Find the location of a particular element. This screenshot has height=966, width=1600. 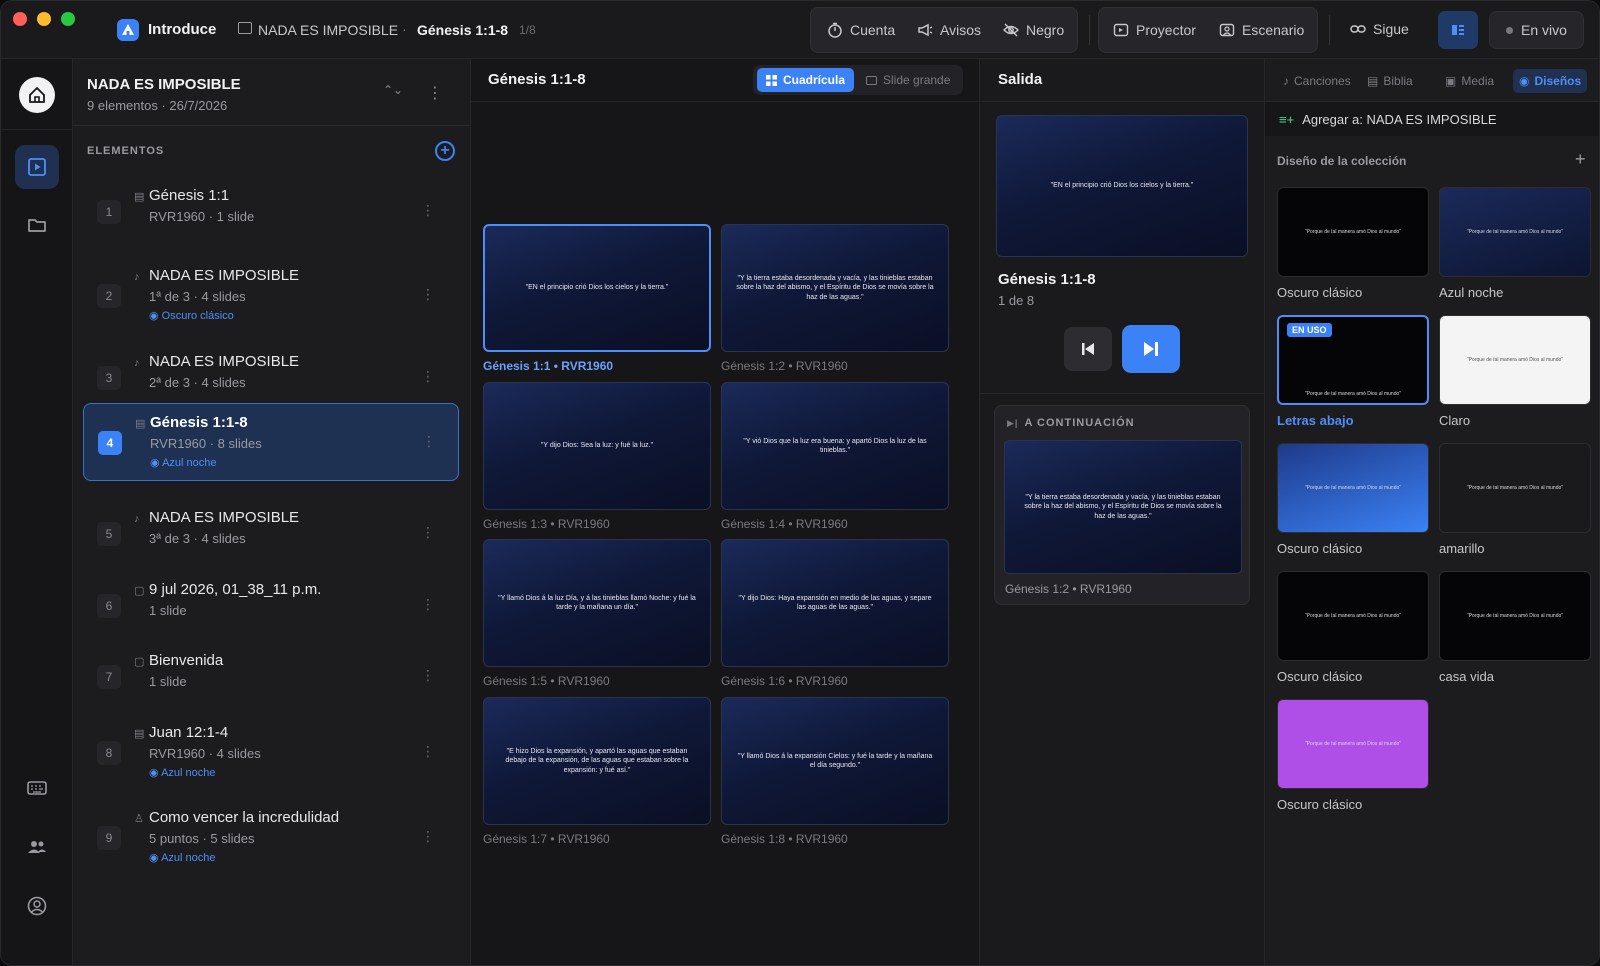

large-slide-button: Slide grande is located at coordinates (908, 80).